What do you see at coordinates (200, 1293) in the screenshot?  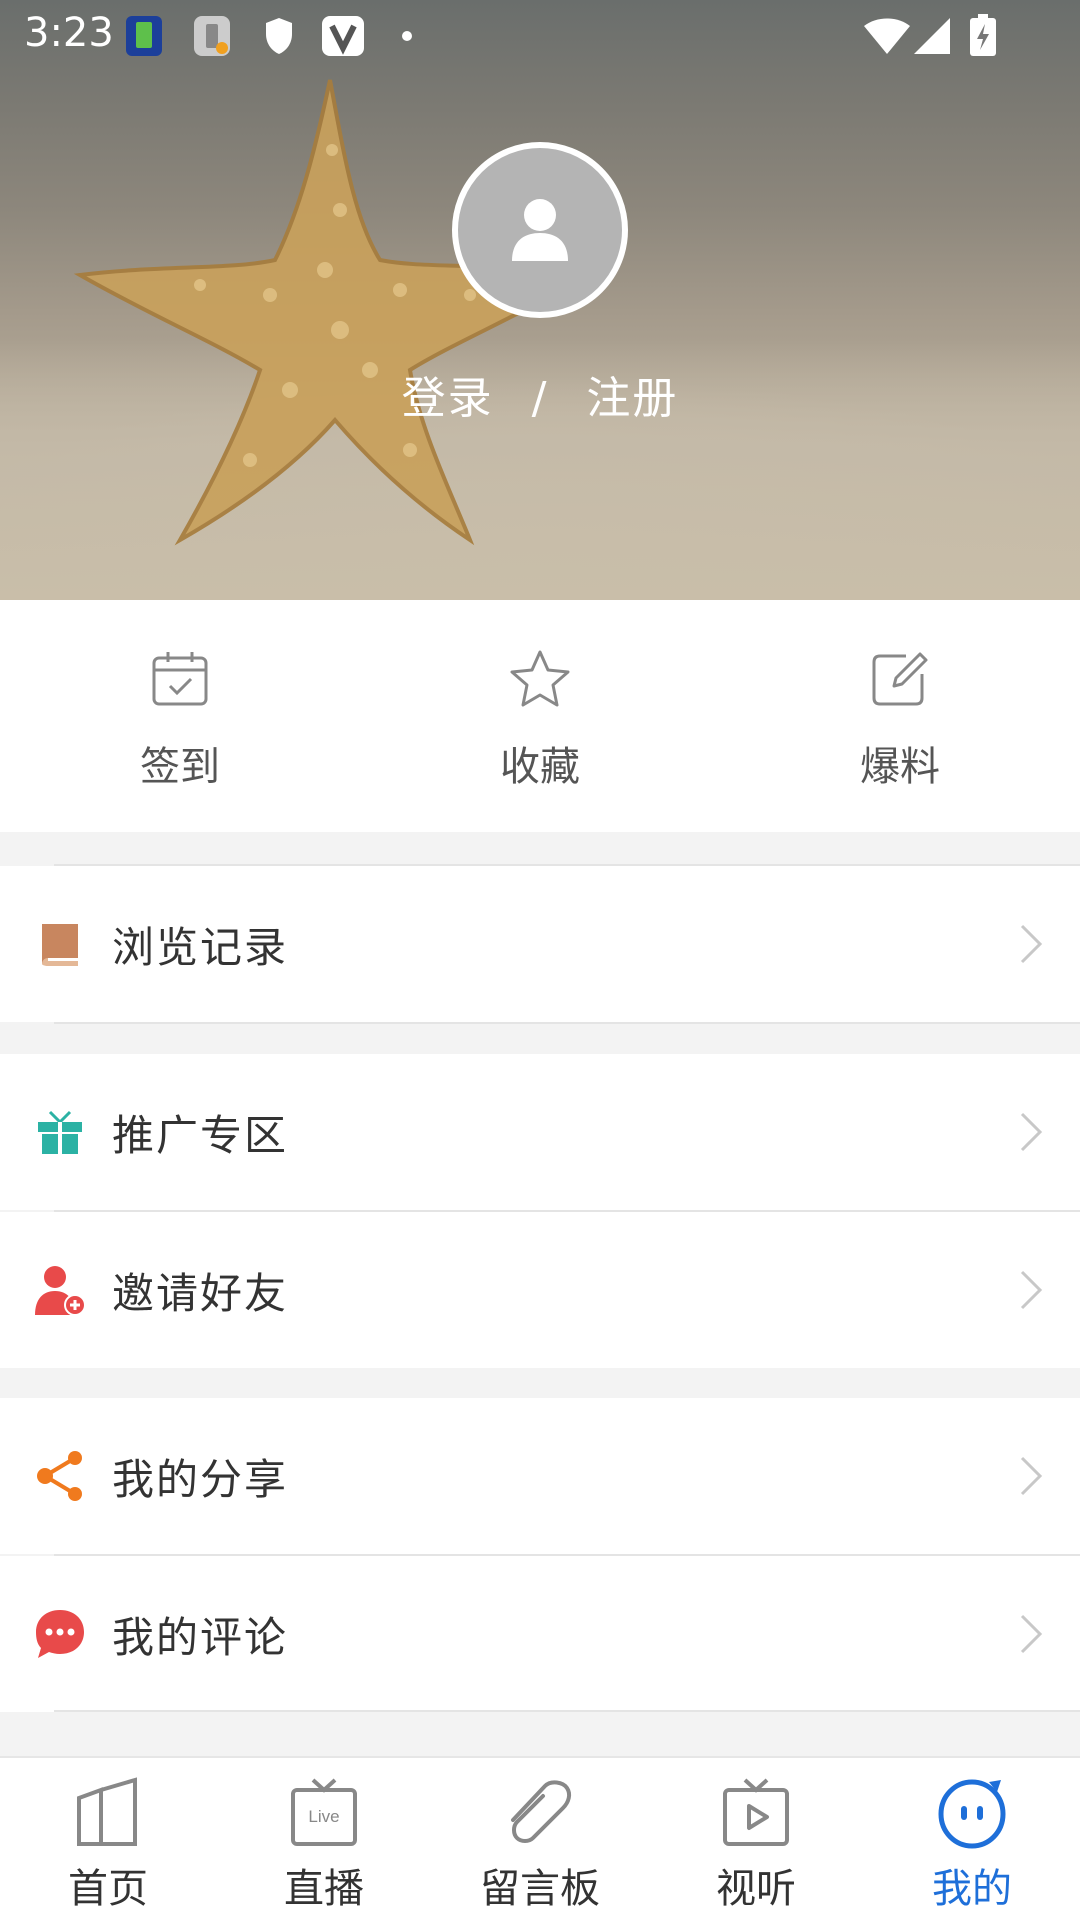 I see `menu-item-label: 邀请好友` at bounding box center [200, 1293].